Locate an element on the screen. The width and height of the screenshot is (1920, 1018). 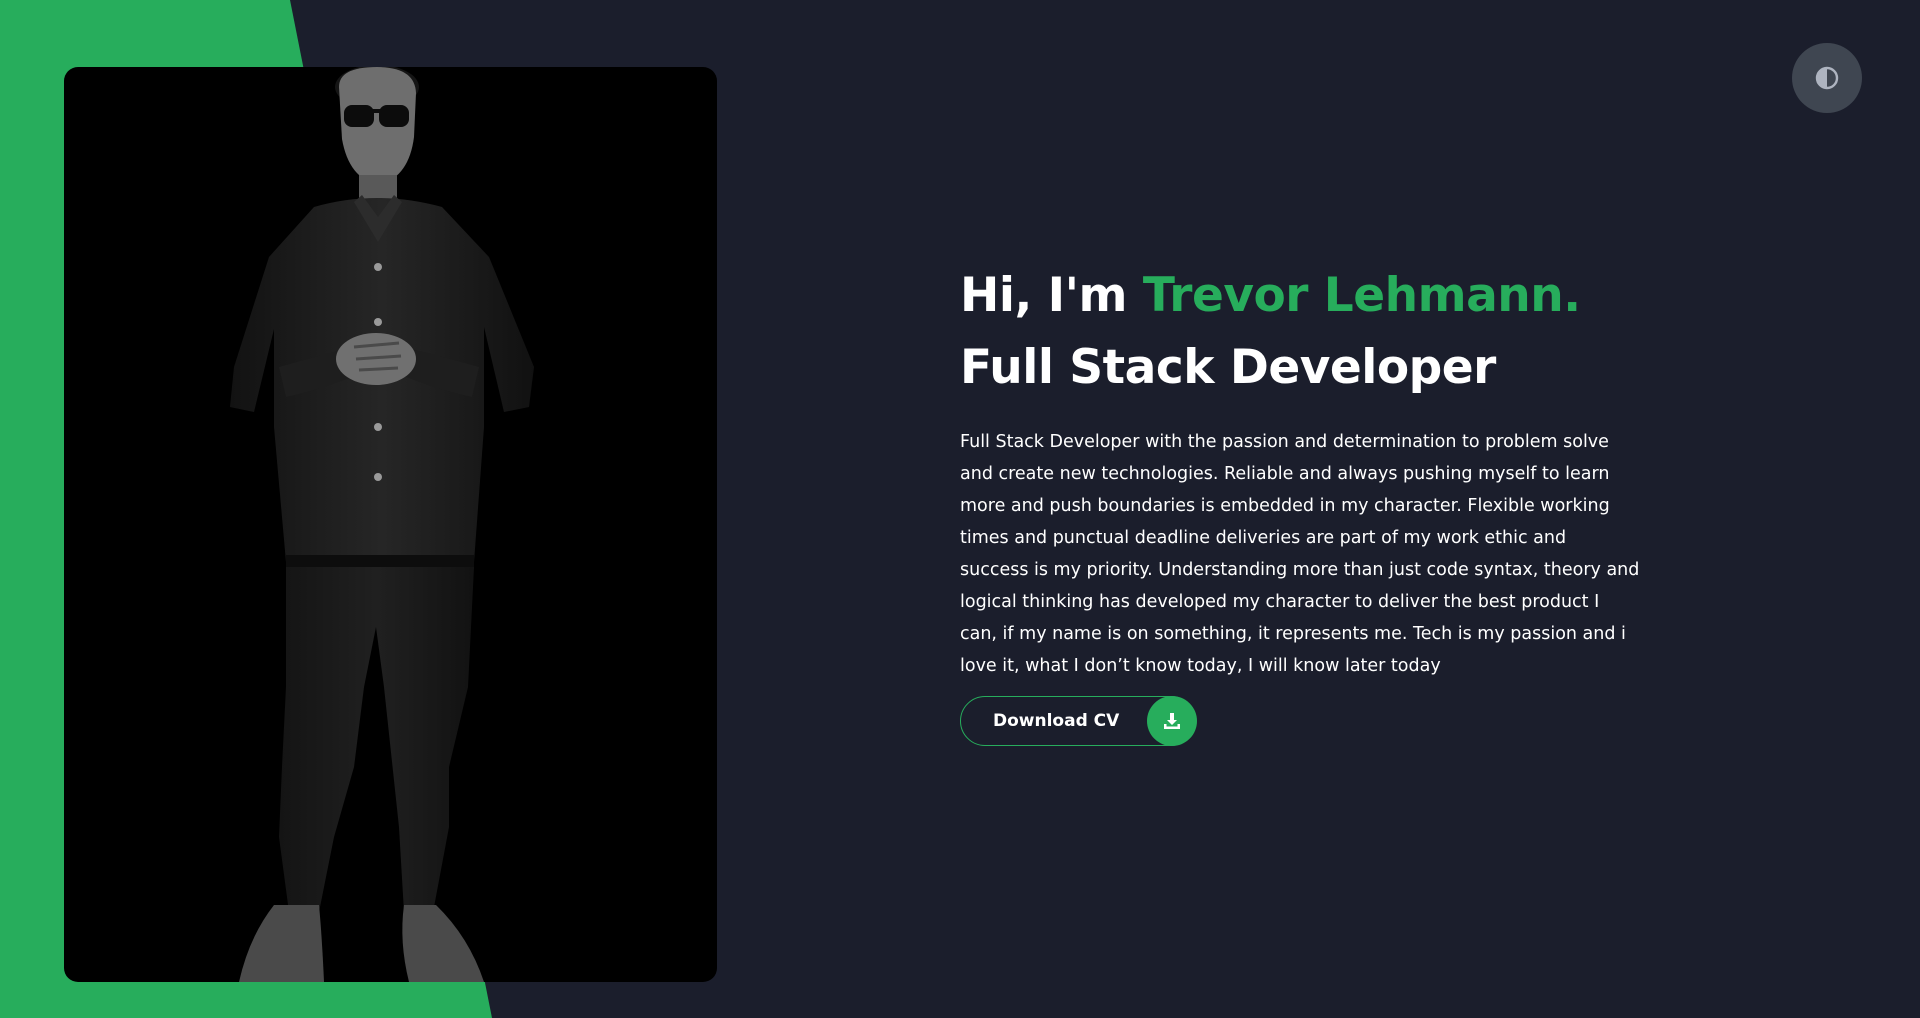
theme-toggle-button is located at coordinates (1827, 78).